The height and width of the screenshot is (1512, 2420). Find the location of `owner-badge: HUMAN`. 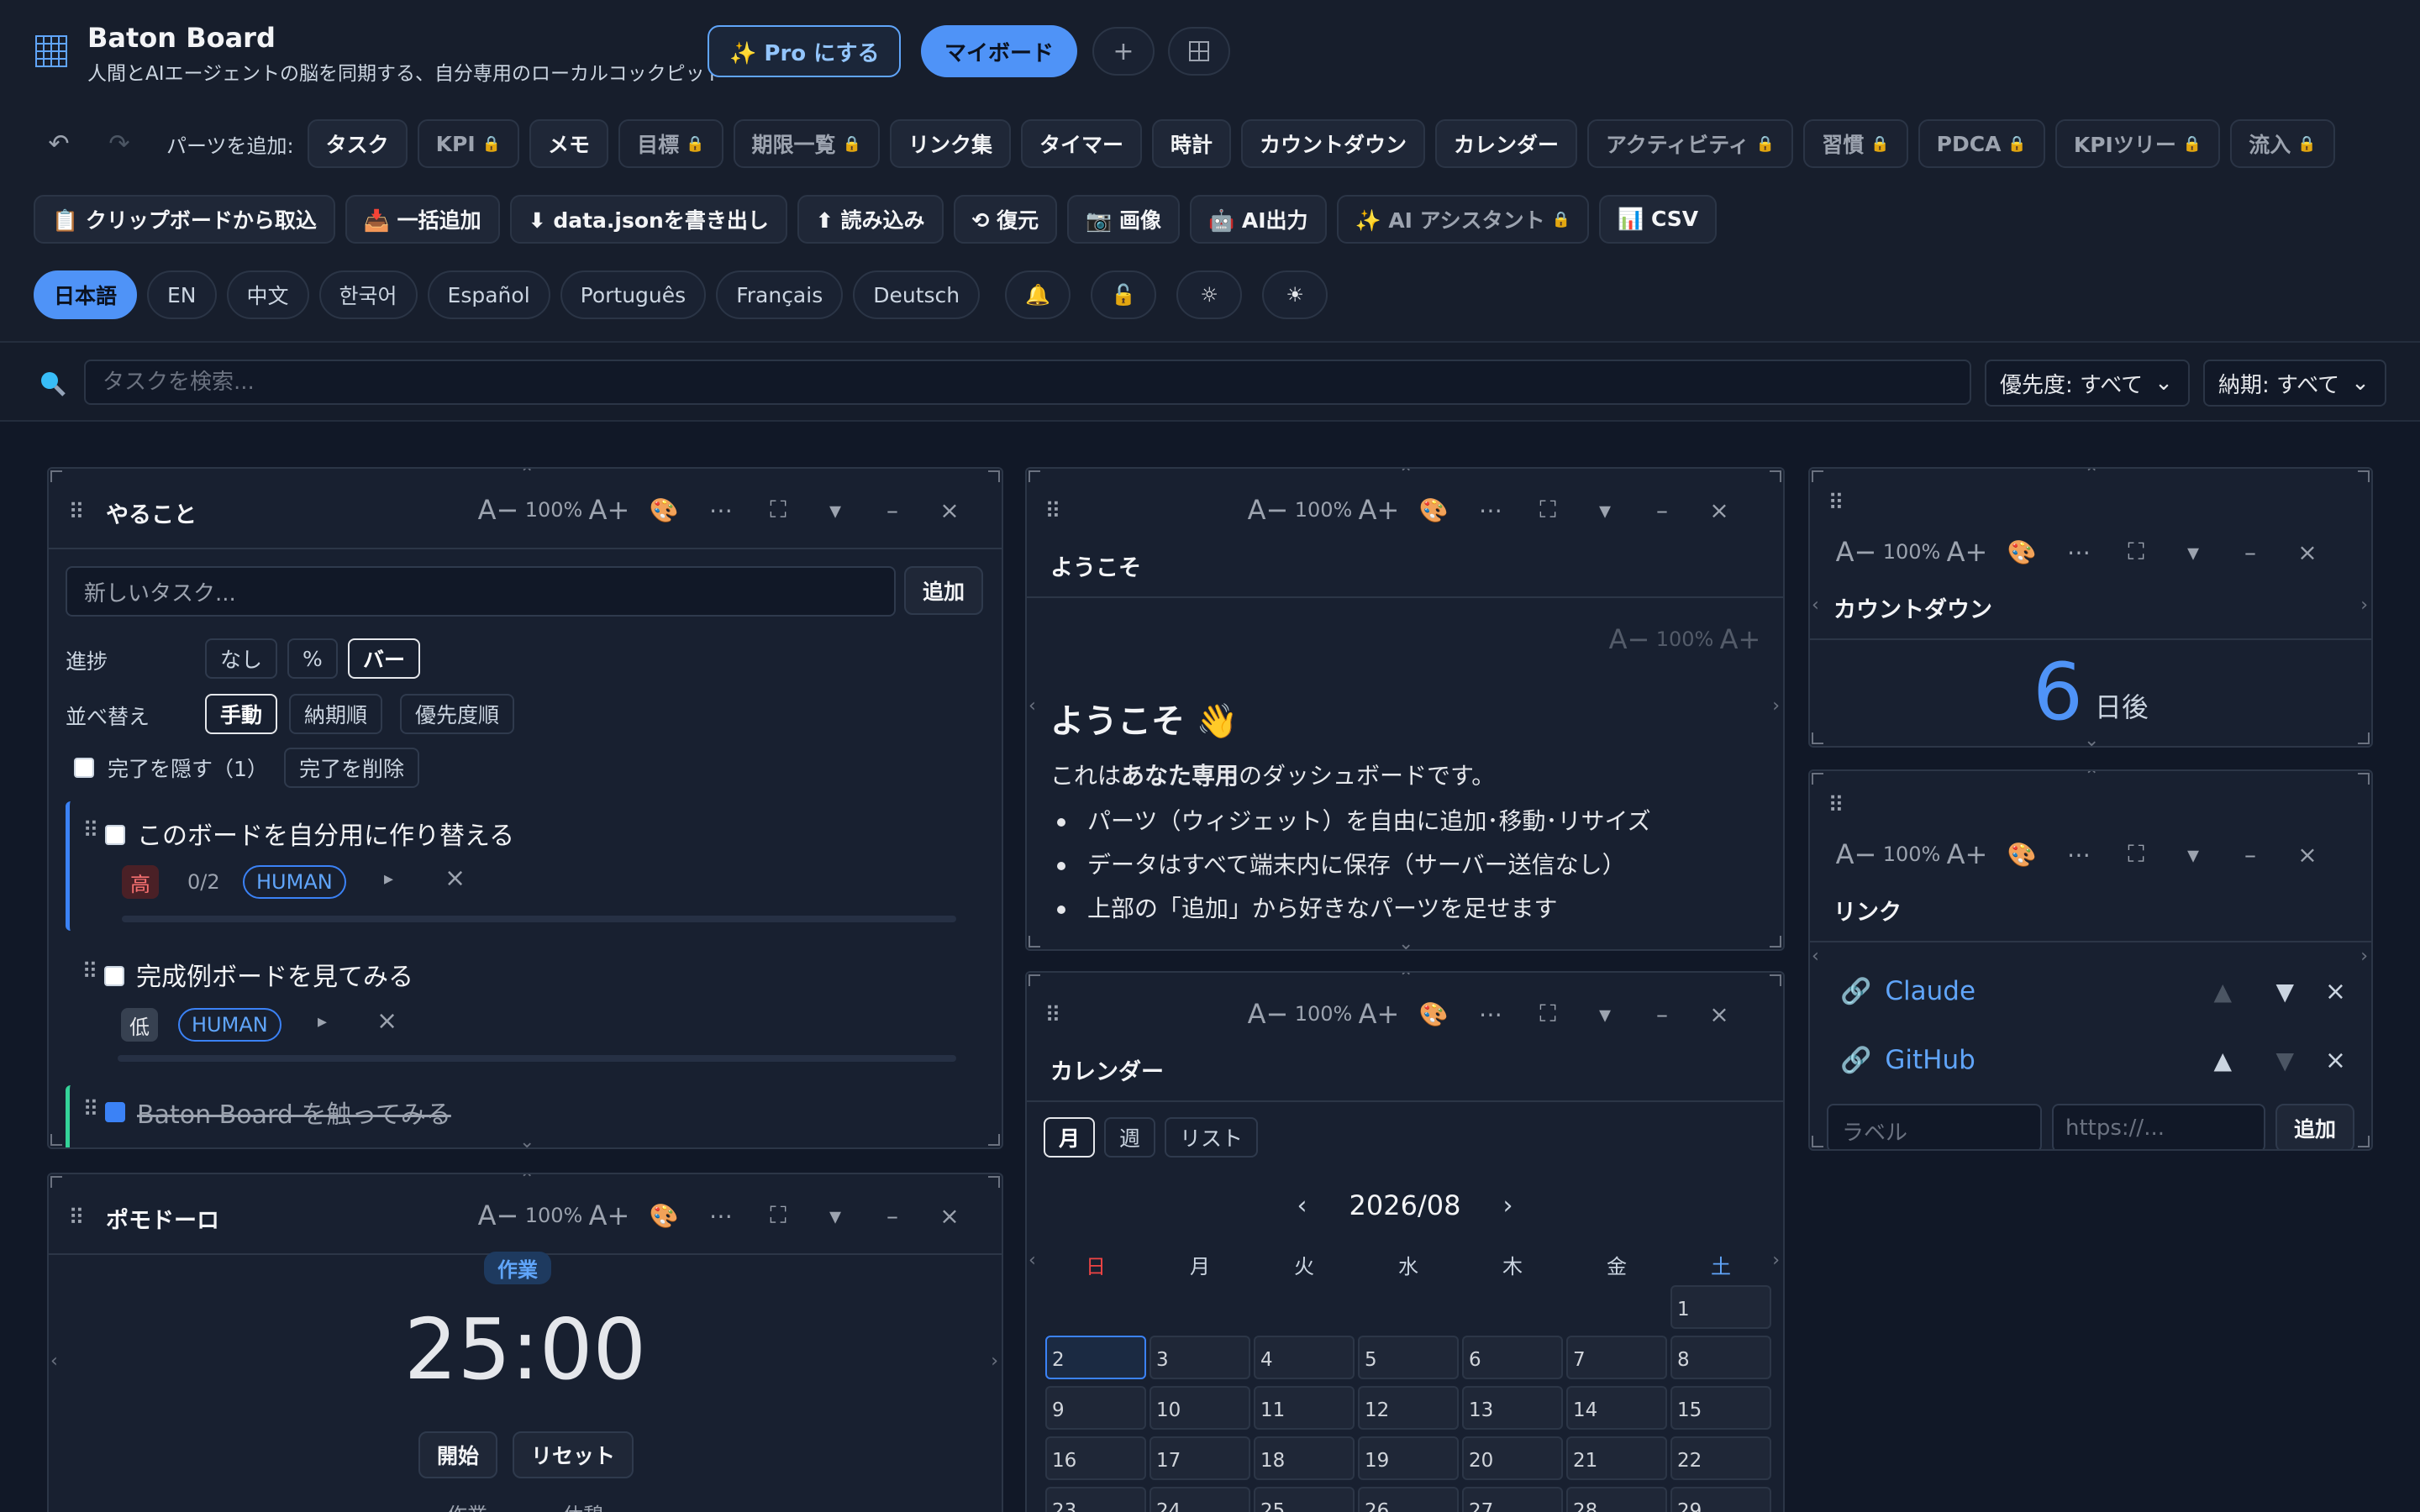

owner-badge: HUMAN is located at coordinates (294, 882).